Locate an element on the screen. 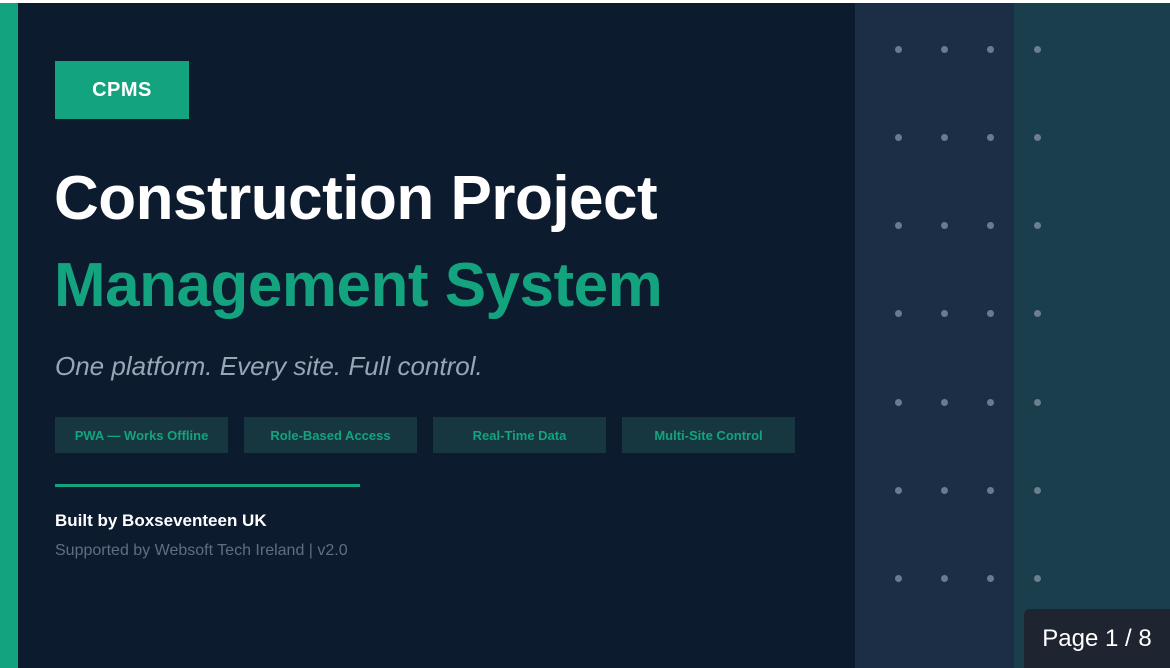 The width and height of the screenshot is (1170, 668). title-line-2: Management System is located at coordinates (358, 285).